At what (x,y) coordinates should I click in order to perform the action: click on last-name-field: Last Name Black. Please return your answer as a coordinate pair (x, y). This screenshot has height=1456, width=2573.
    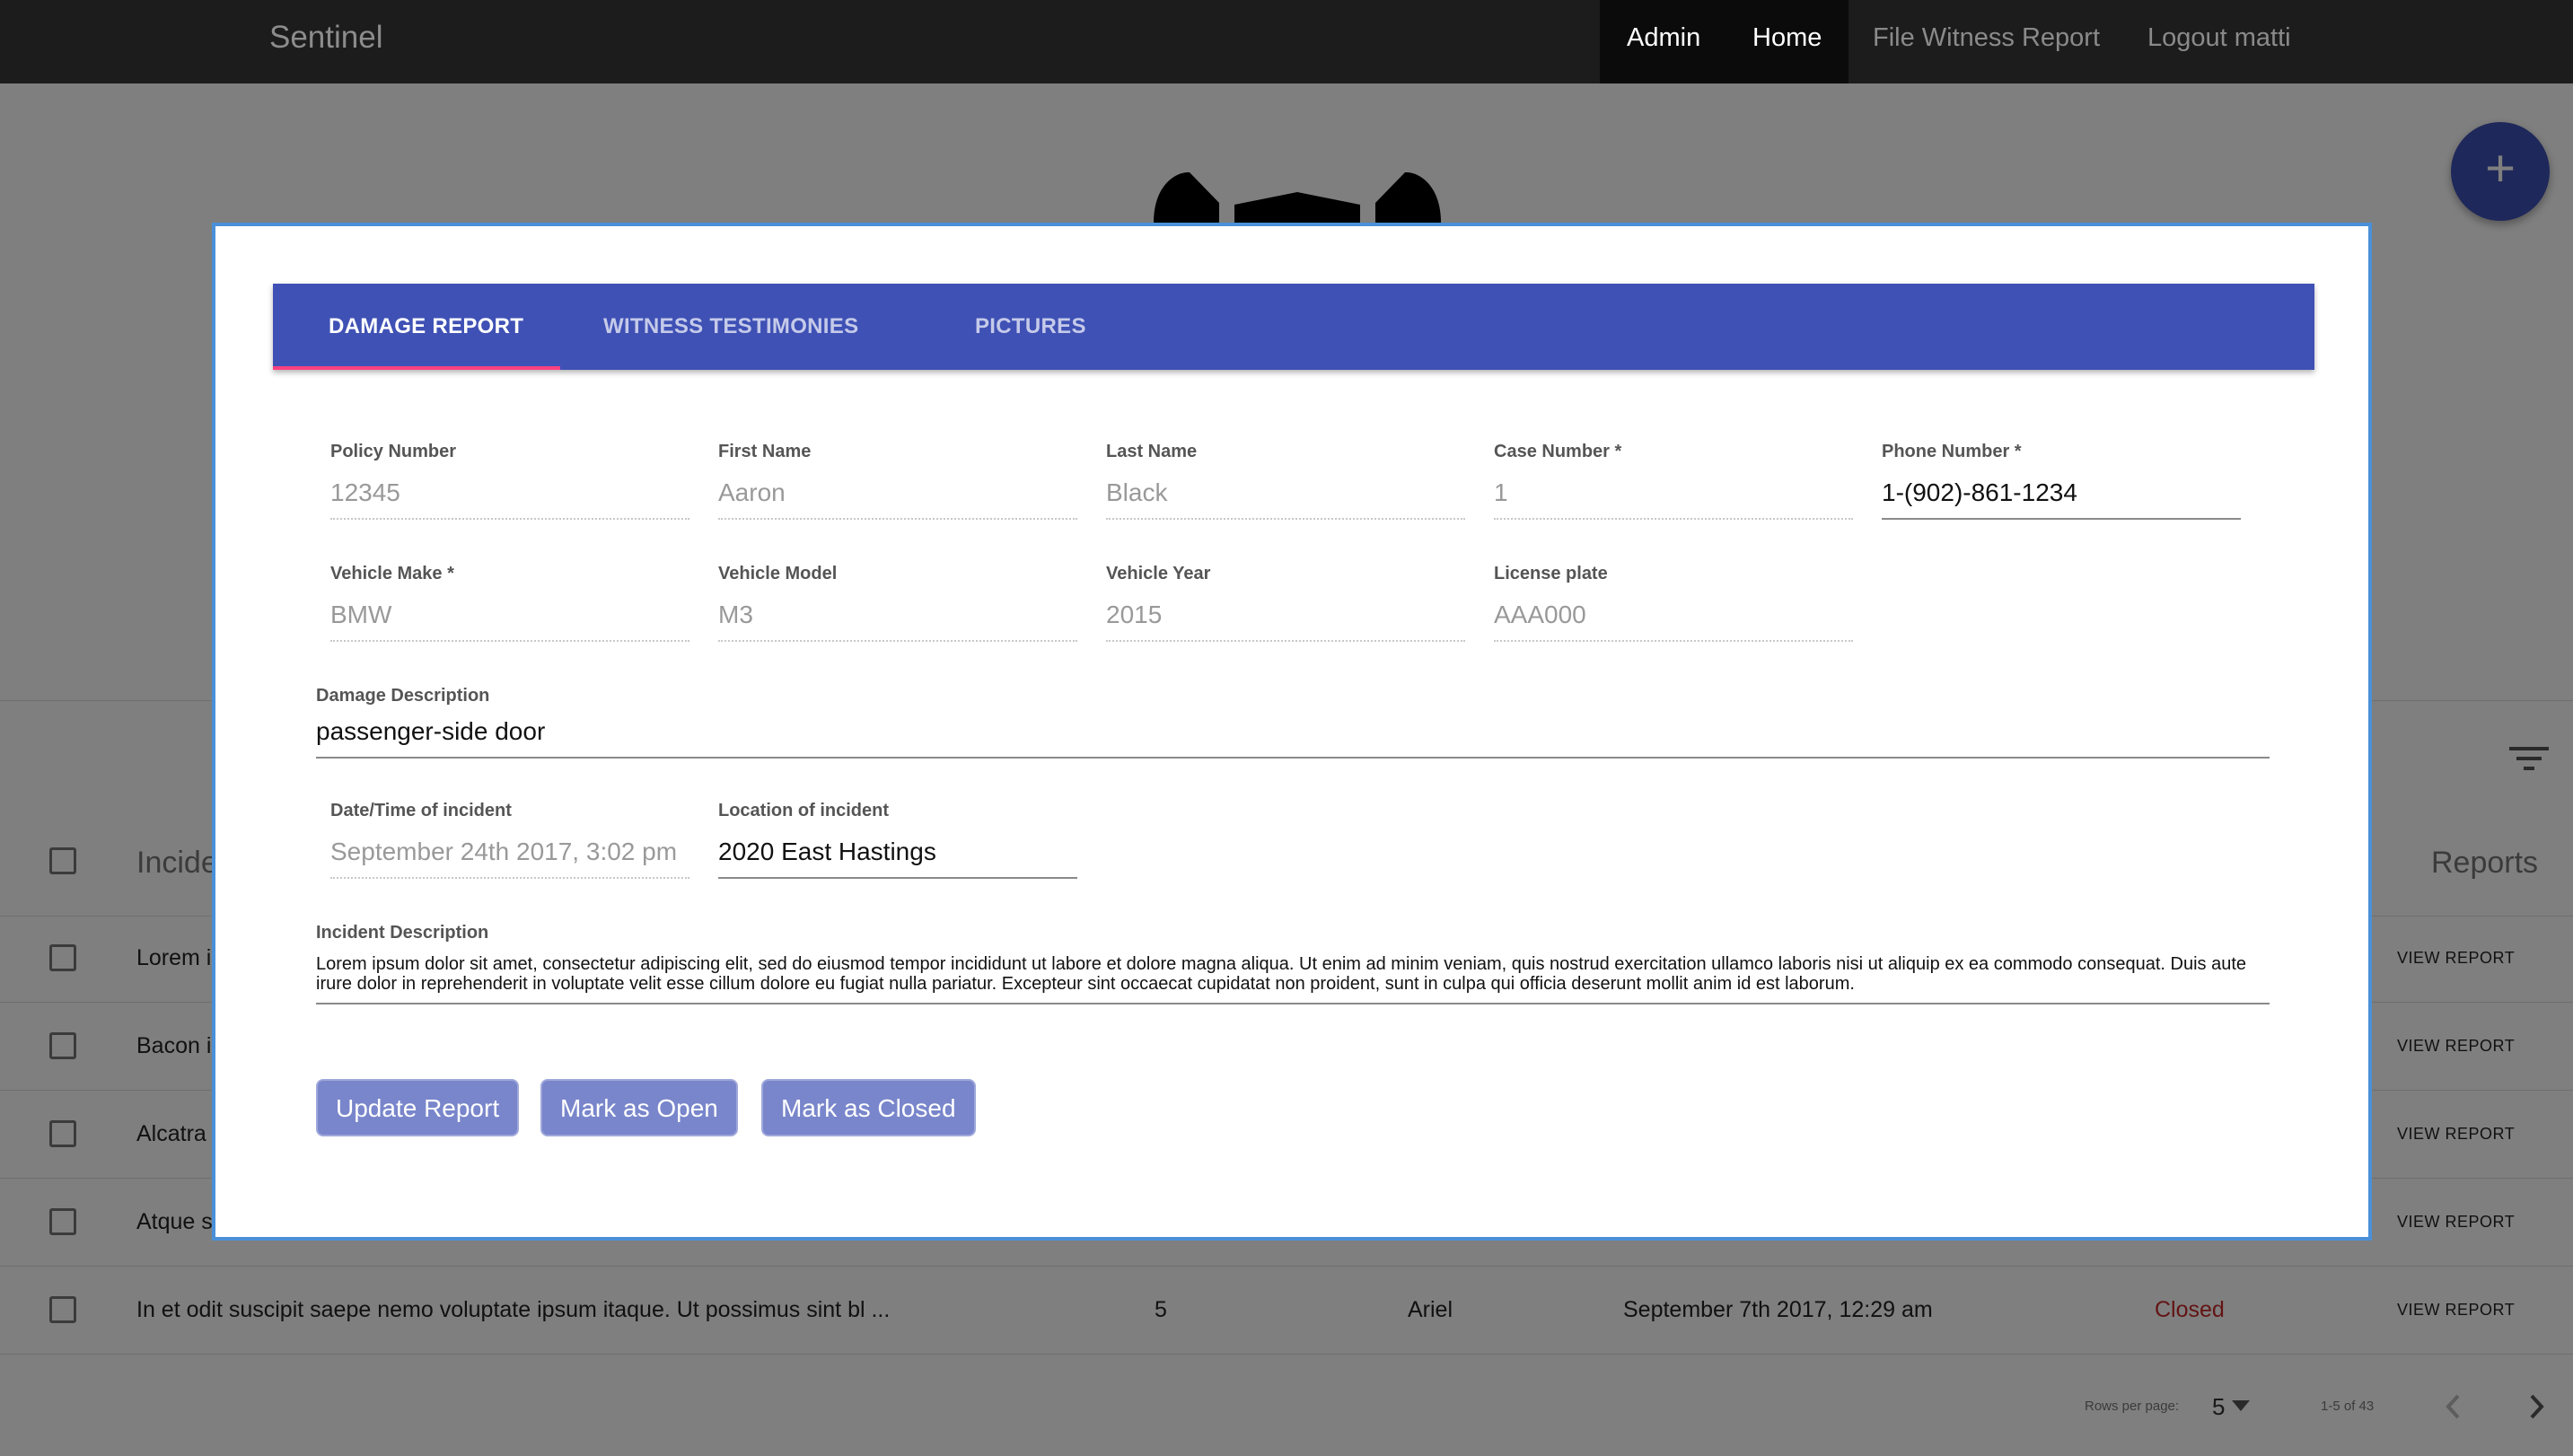
    Looking at the image, I should click on (1285, 481).